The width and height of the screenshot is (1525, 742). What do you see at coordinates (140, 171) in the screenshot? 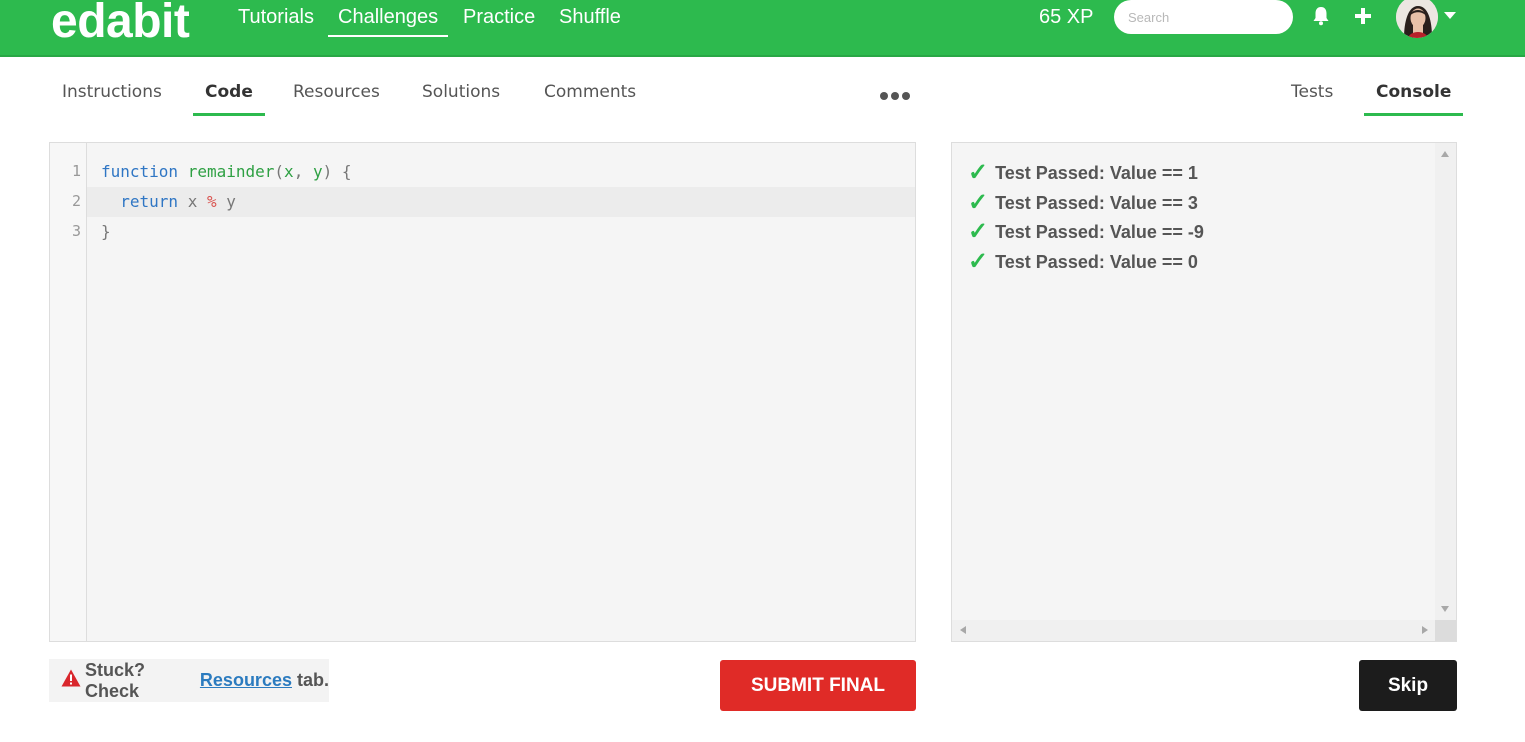
I see `code-keyword: function` at bounding box center [140, 171].